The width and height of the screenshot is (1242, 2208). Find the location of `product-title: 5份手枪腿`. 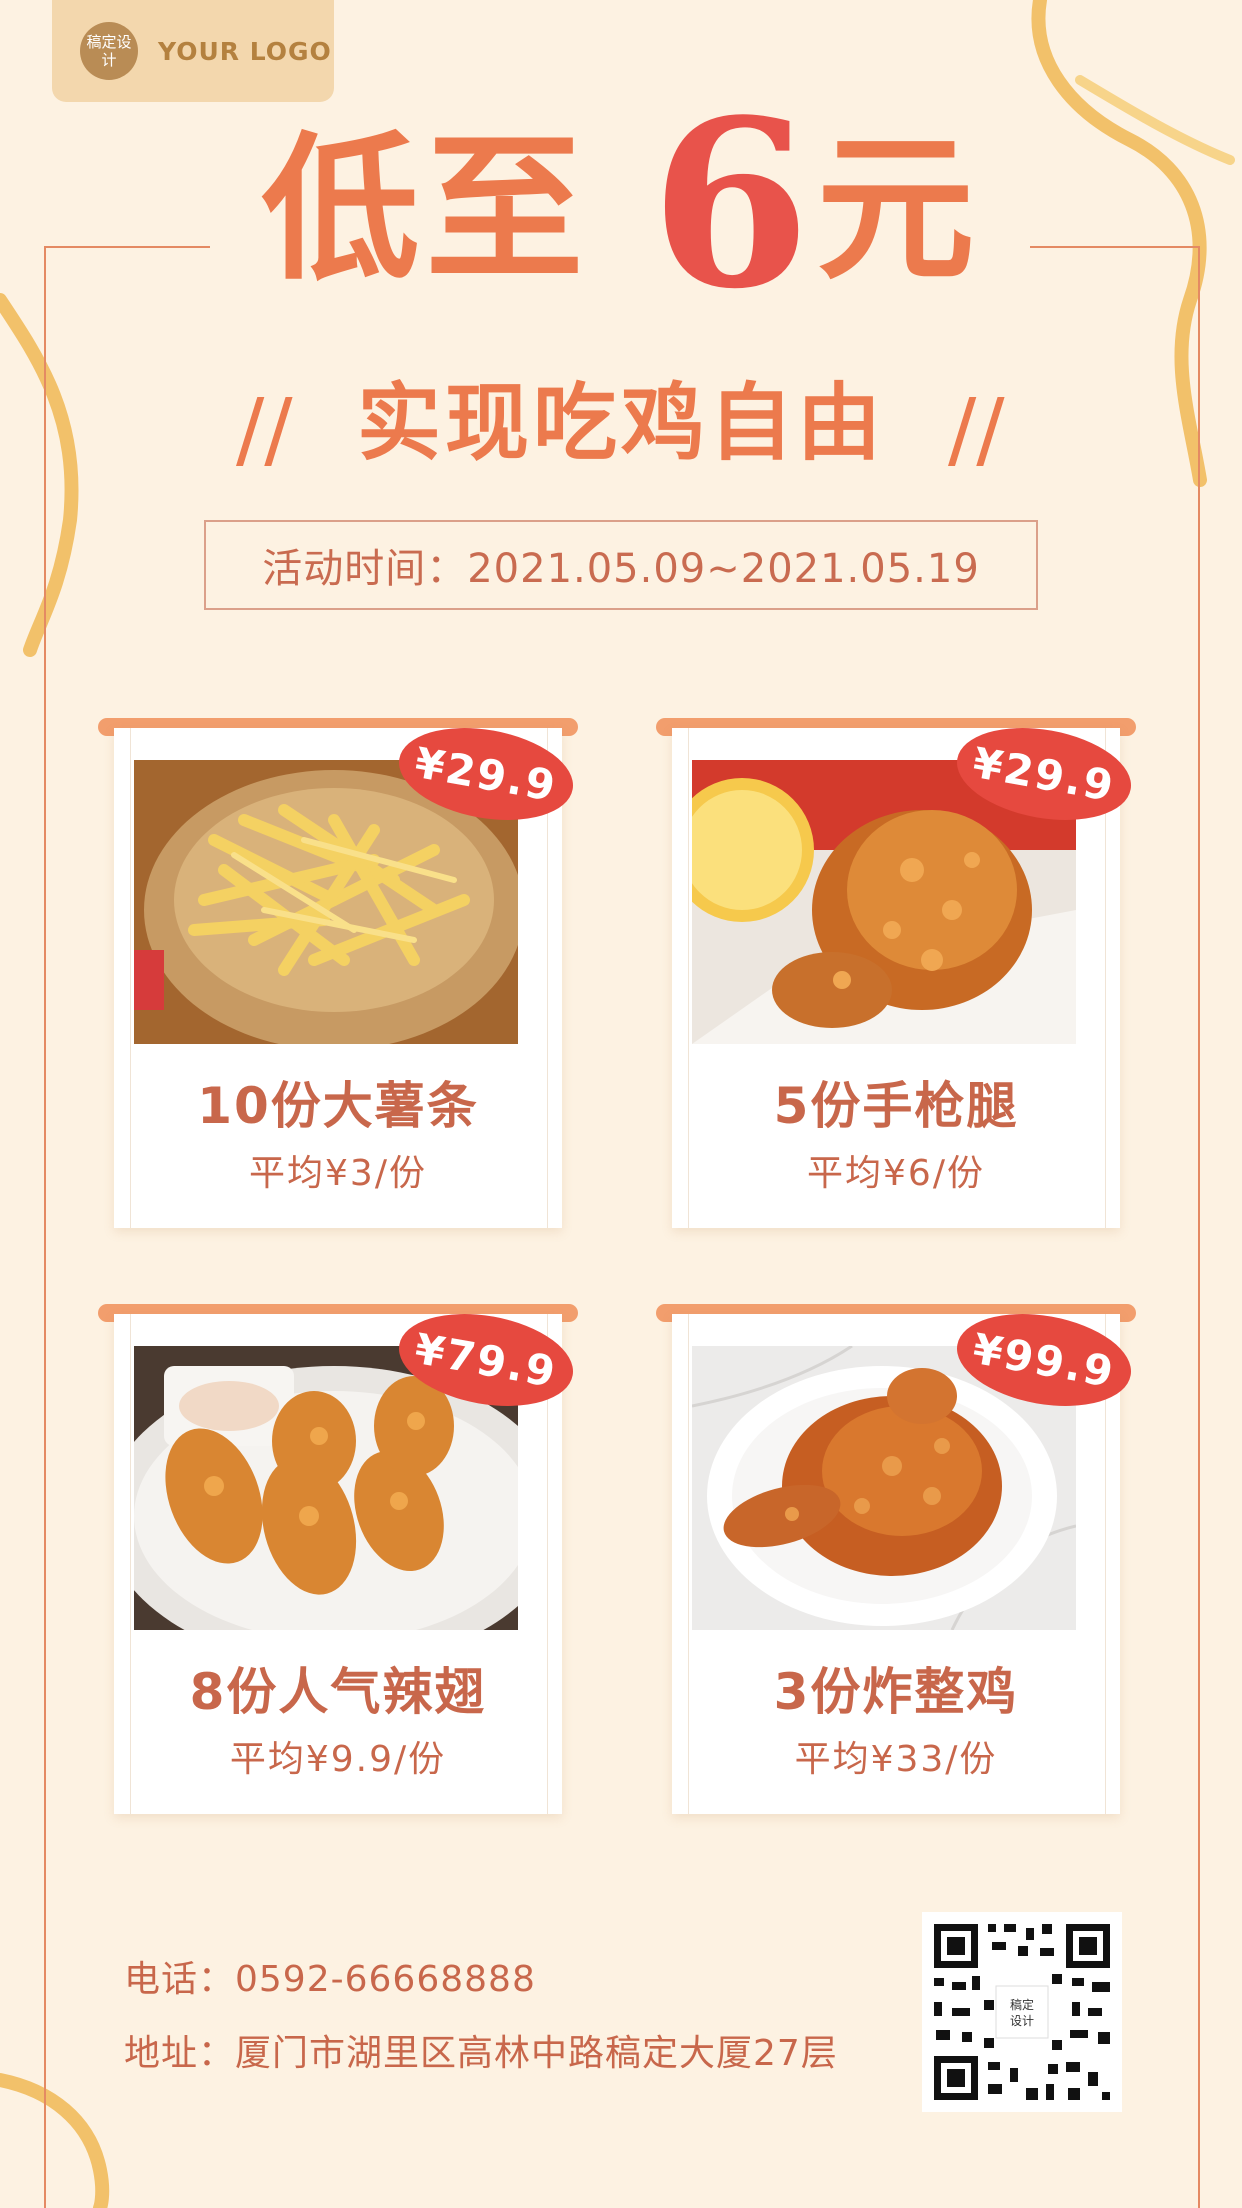

product-title: 5份手枪腿 is located at coordinates (896, 1106).